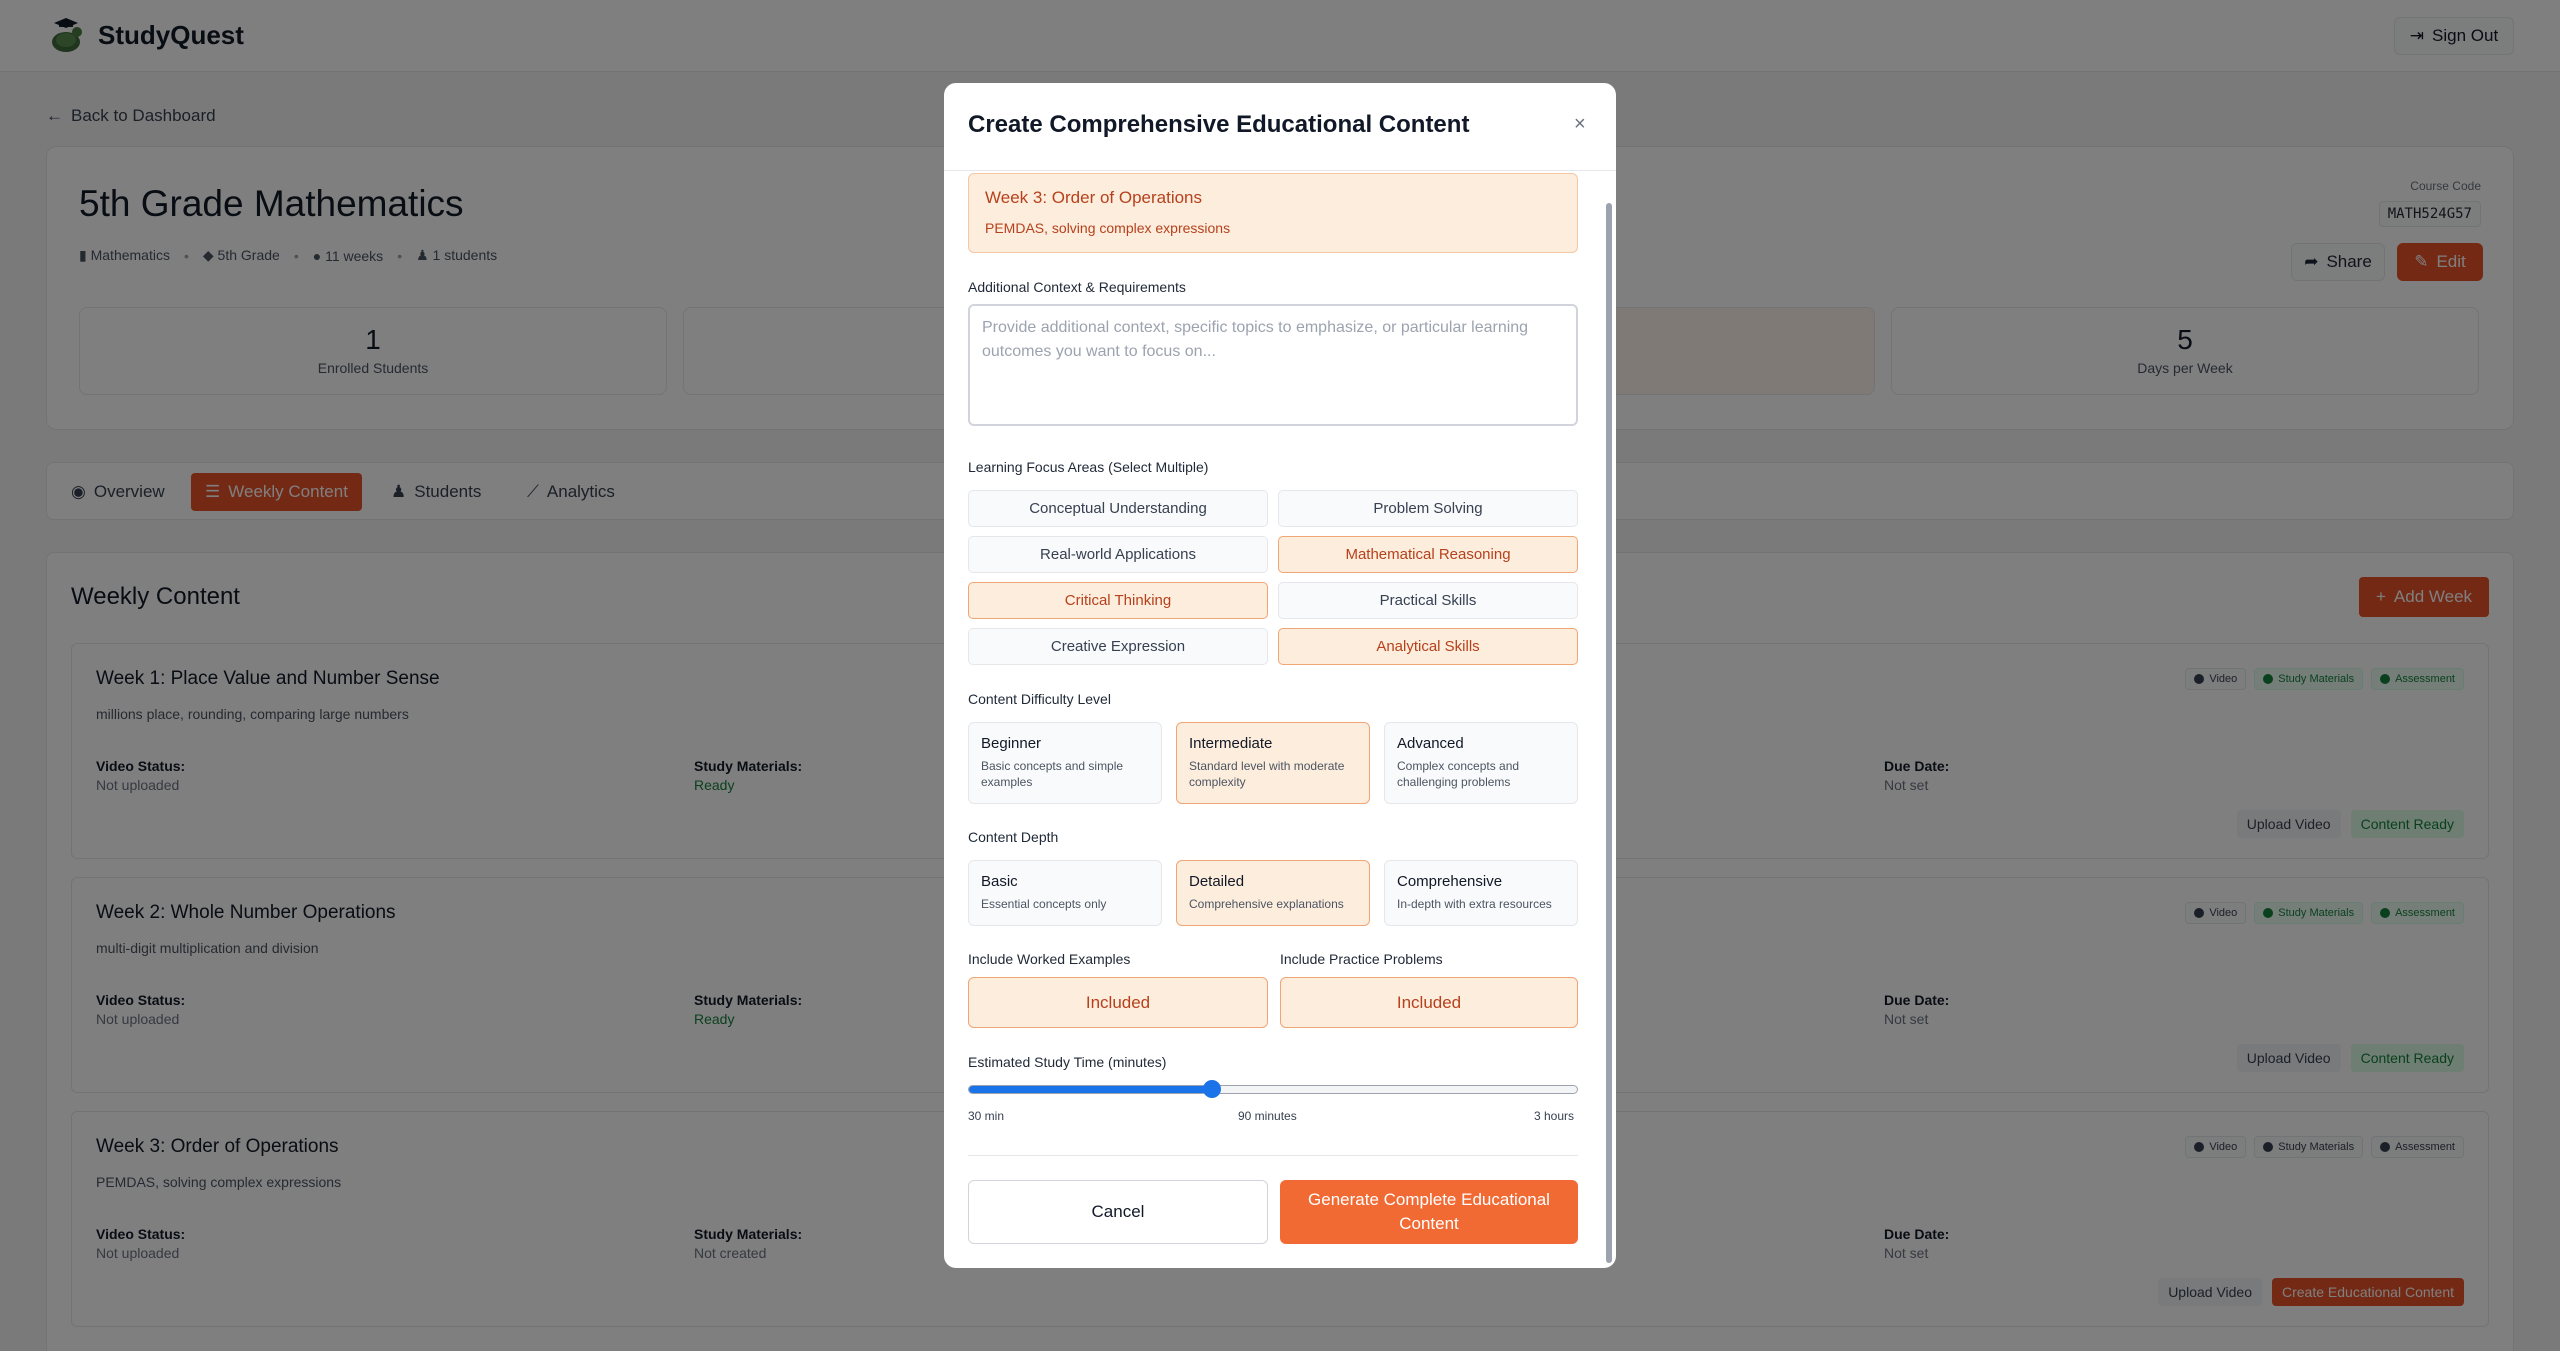 Image resolution: width=2560 pixels, height=1351 pixels. Describe the element at coordinates (1428, 600) in the screenshot. I see `focus-practical-skills: Practical Skills` at that location.